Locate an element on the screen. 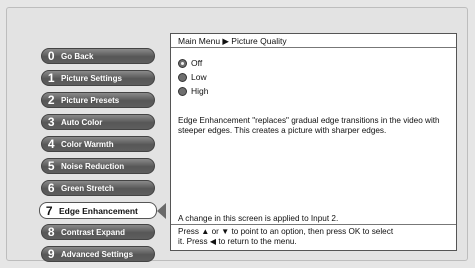  menu-item-number: 8 is located at coordinates (51, 232).